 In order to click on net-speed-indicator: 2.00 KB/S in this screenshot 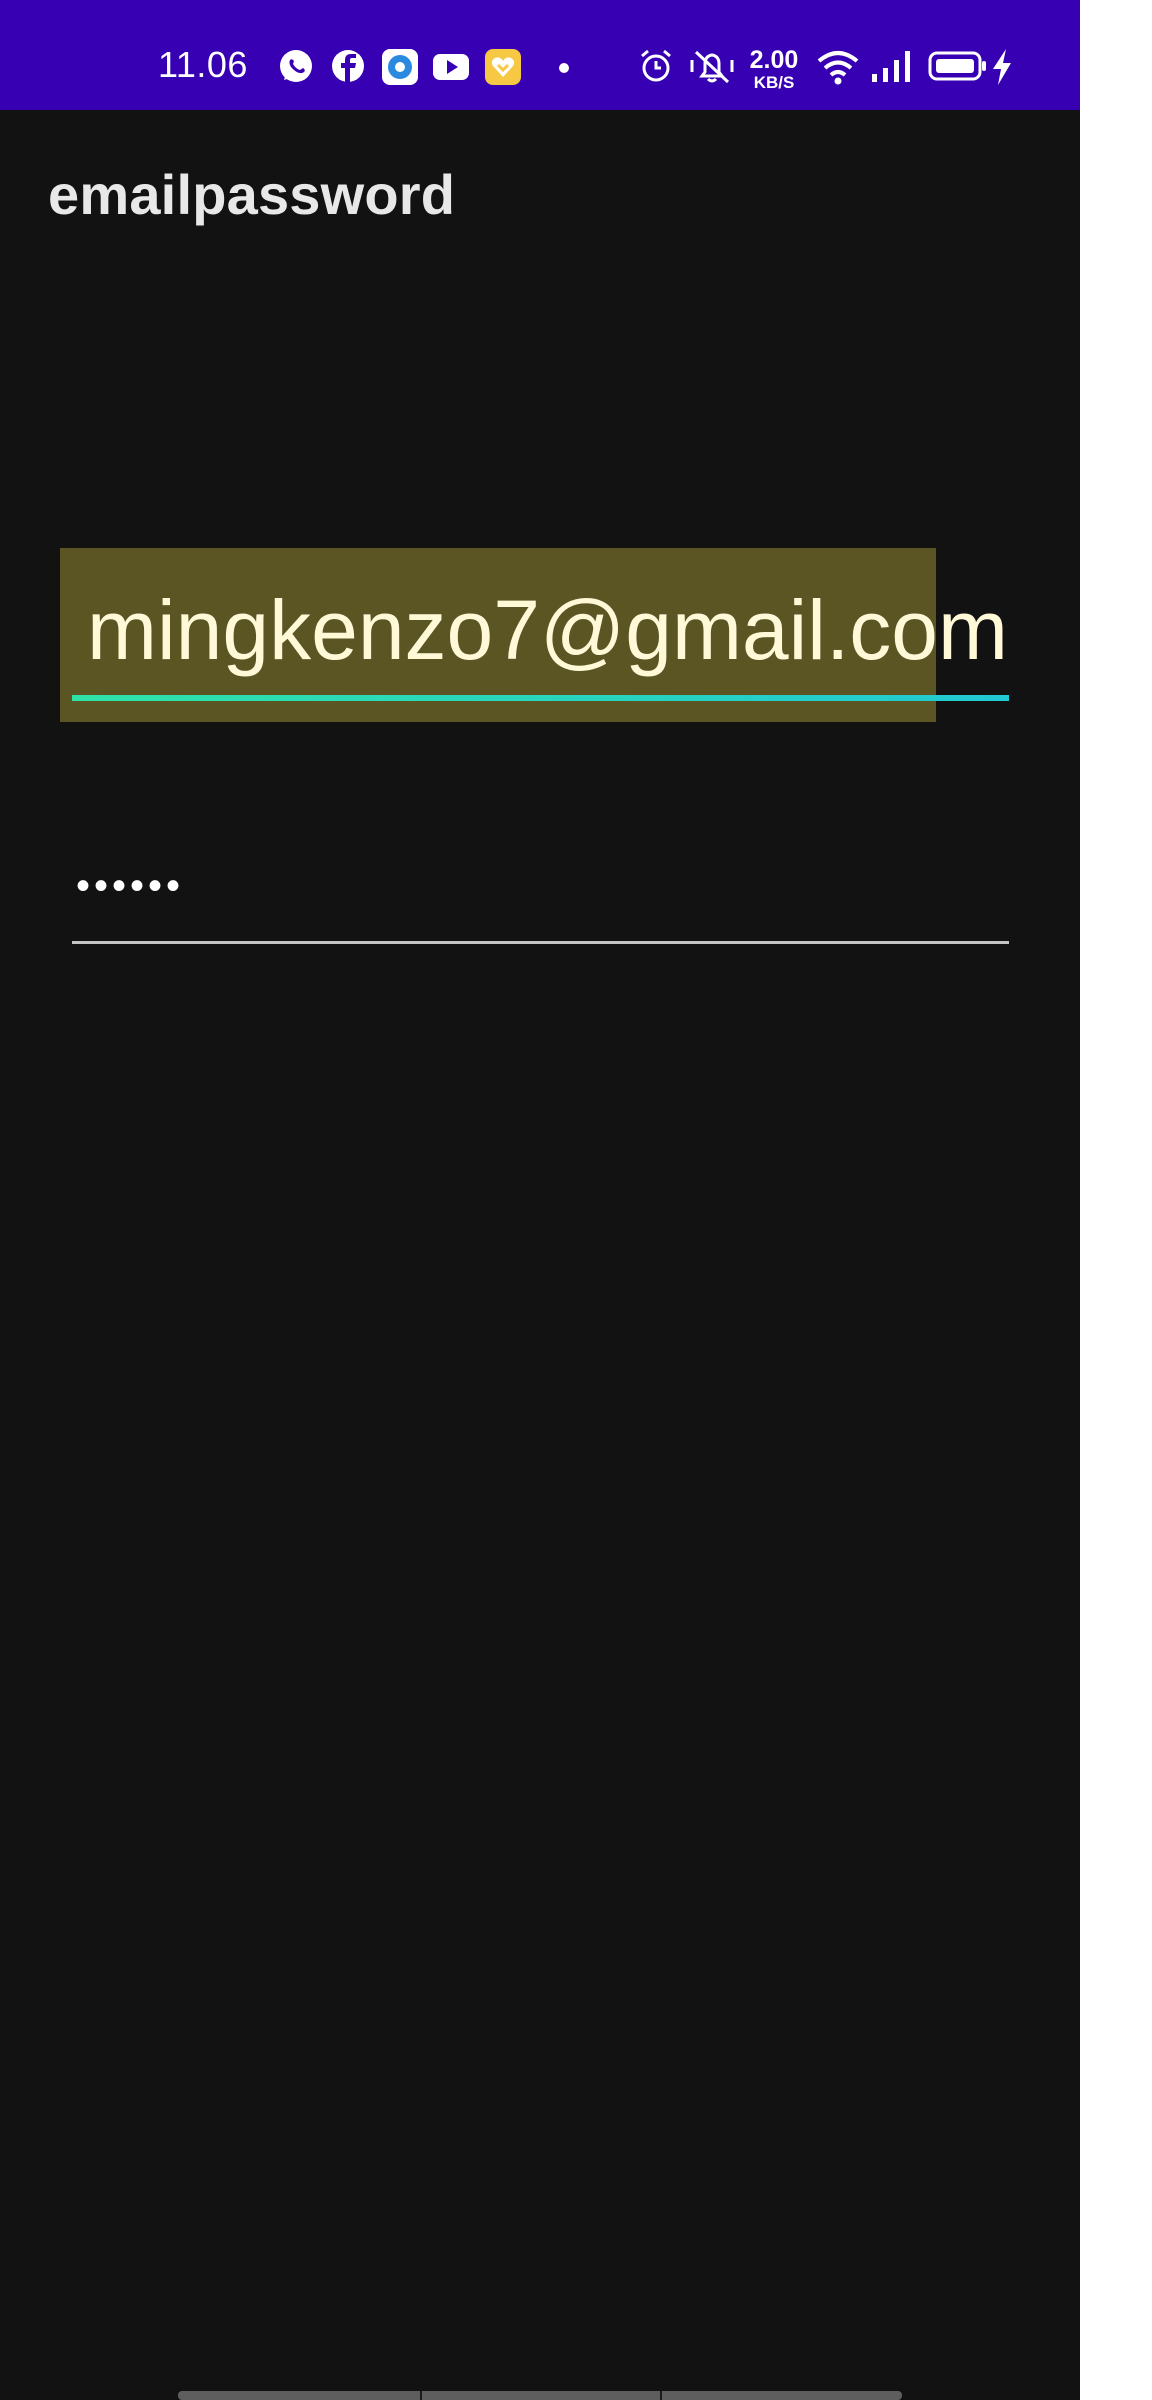, I will do `click(774, 69)`.